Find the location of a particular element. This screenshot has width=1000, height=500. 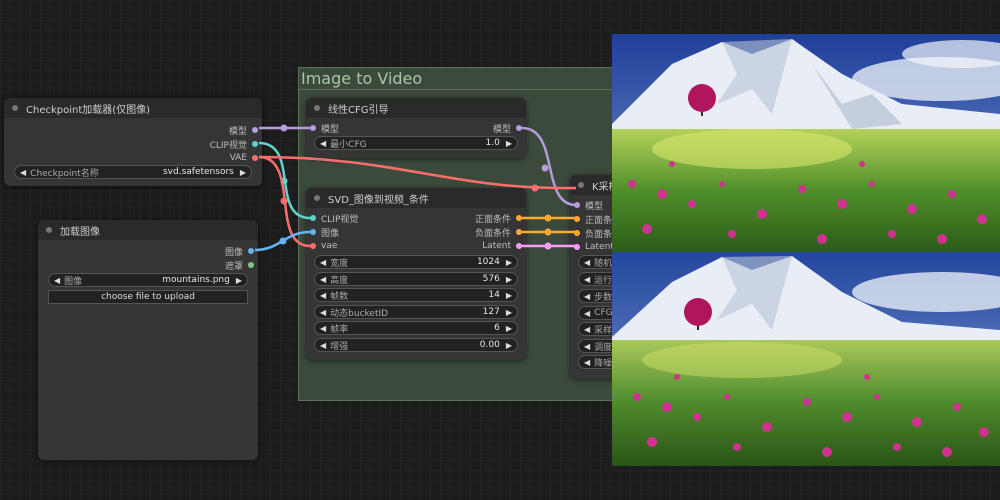

image-combo: ◀ 图像 mountains.png ▶ is located at coordinates (148, 280).